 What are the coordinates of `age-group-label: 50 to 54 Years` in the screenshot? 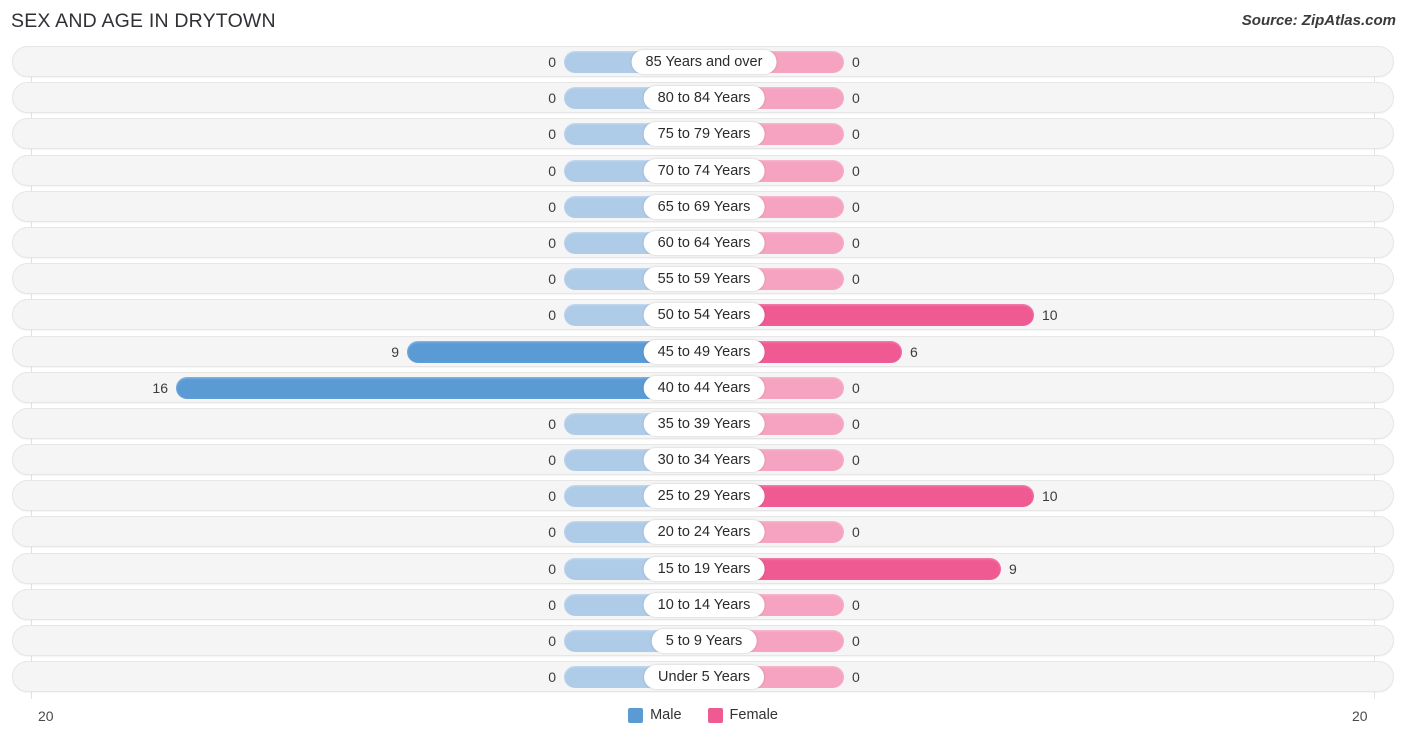 It's located at (704, 315).